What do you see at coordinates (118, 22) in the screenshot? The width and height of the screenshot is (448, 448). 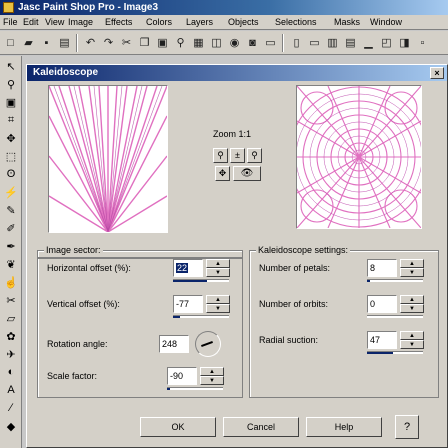 I see `menu-effects: Effects` at bounding box center [118, 22].